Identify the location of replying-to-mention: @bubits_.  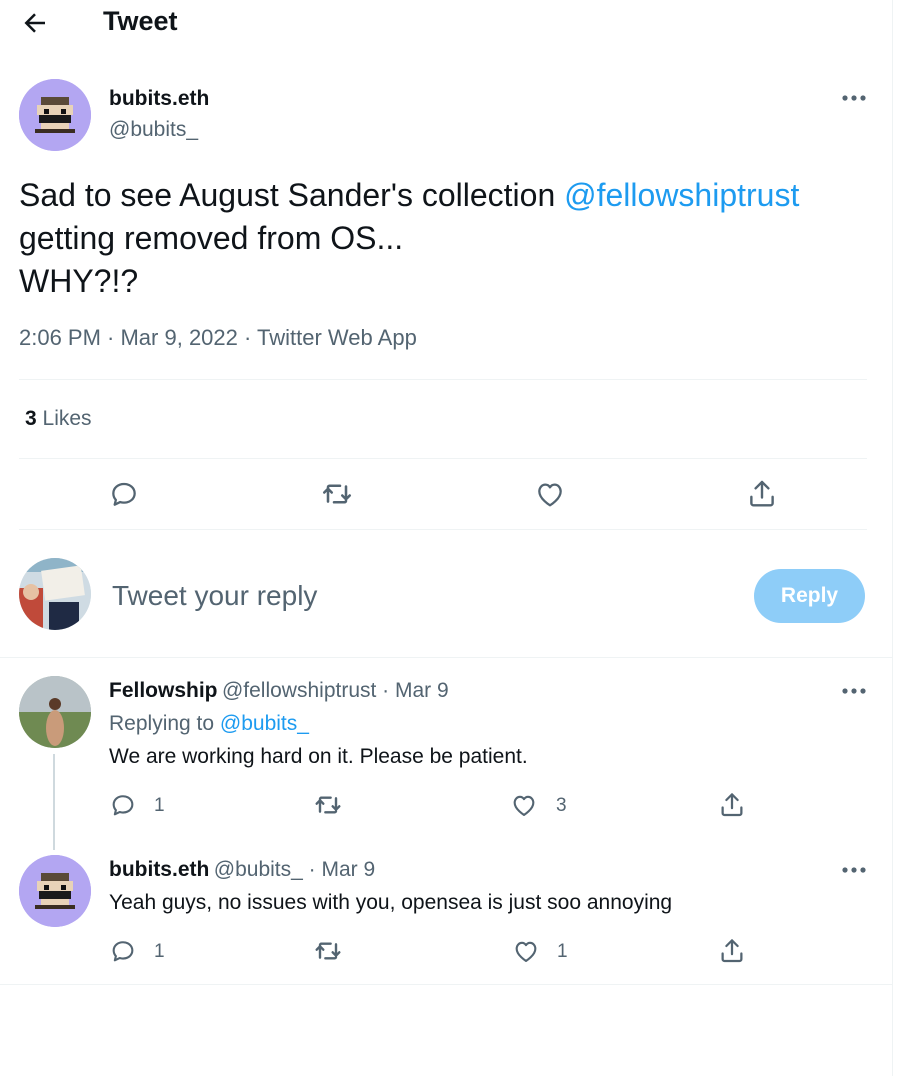
(264, 723).